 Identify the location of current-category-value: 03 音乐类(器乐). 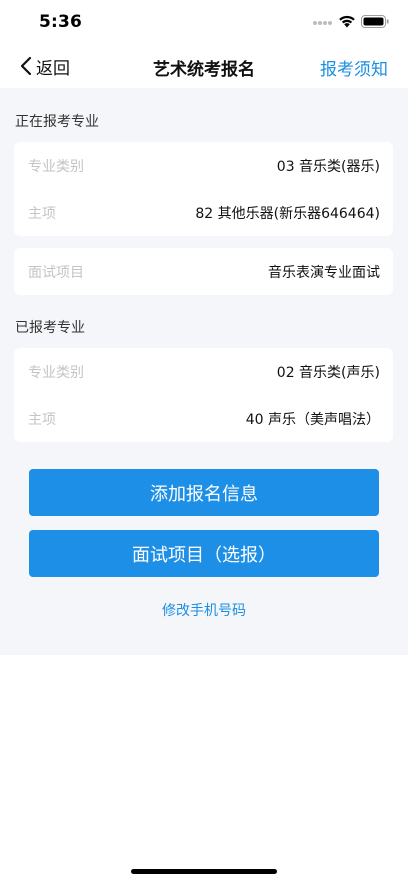
(328, 167).